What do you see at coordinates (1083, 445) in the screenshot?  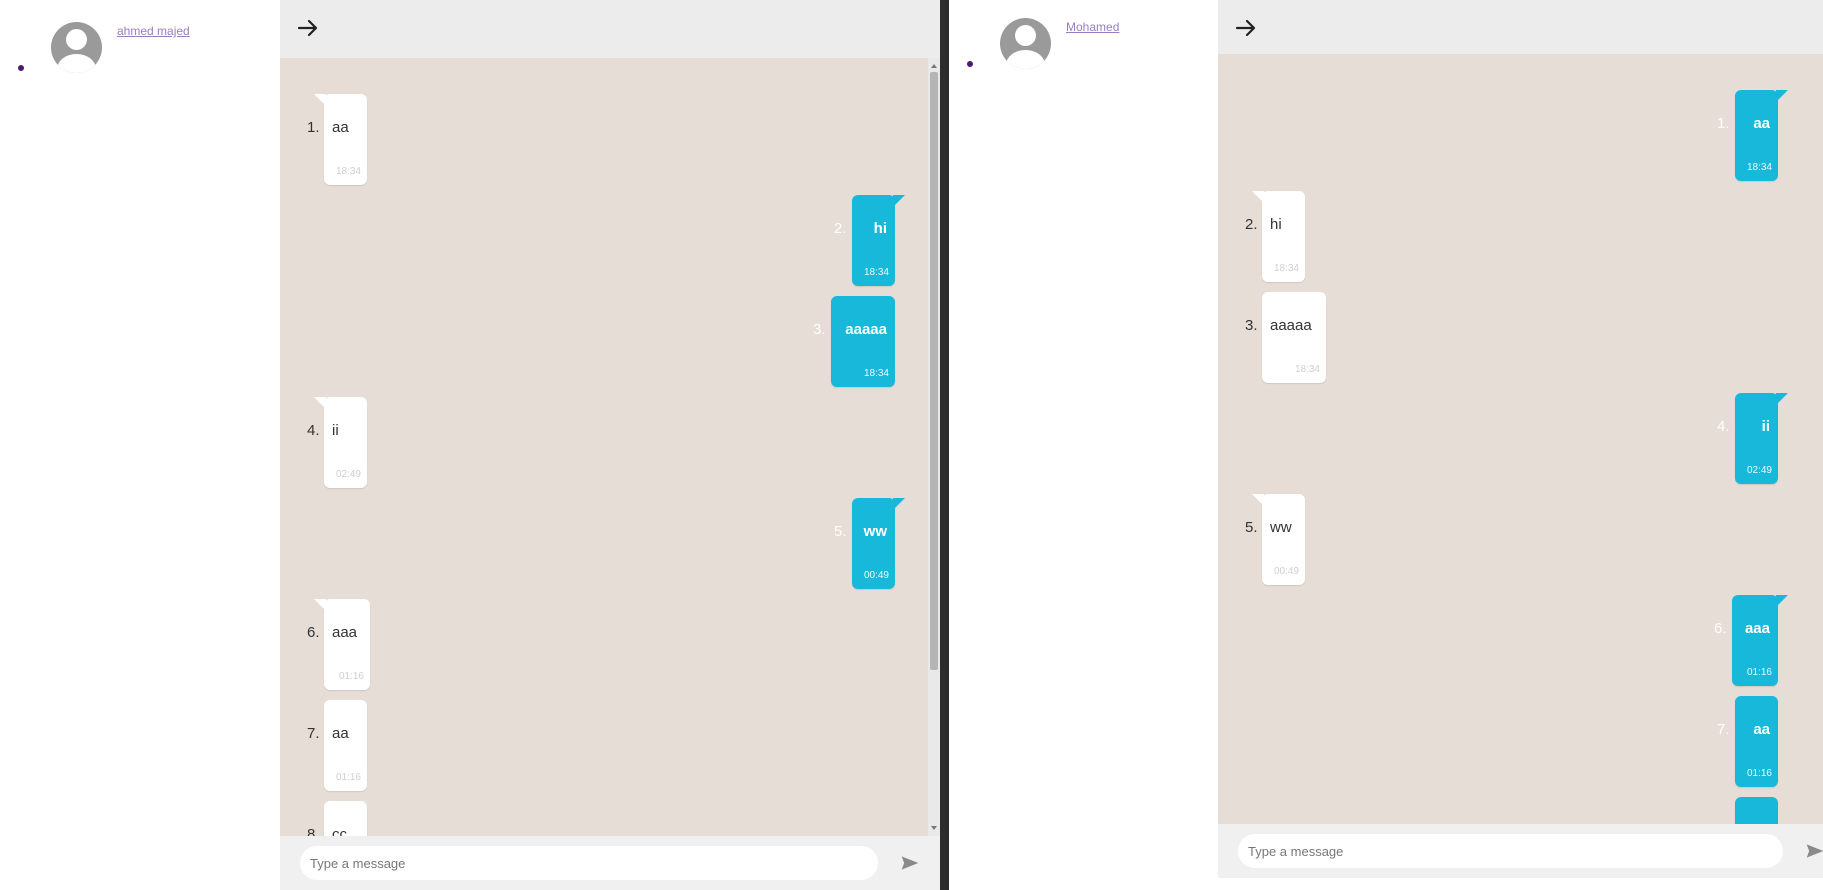 I see `contacts-sidebar: Mohamed` at bounding box center [1083, 445].